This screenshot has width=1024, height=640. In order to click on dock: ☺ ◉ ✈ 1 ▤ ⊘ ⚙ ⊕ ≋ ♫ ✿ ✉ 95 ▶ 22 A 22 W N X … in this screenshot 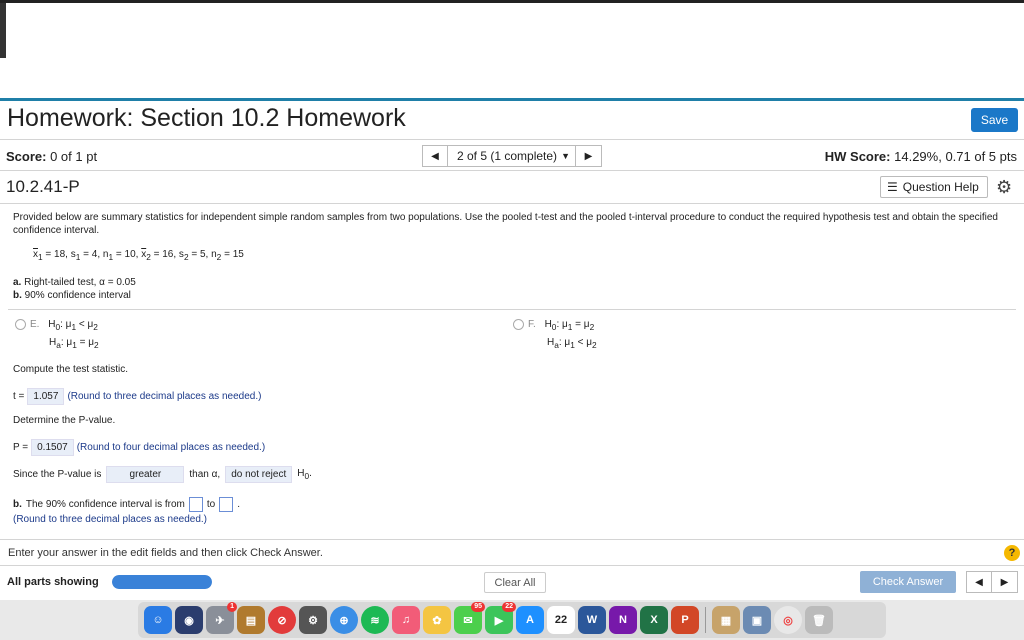, I will do `click(512, 620)`.